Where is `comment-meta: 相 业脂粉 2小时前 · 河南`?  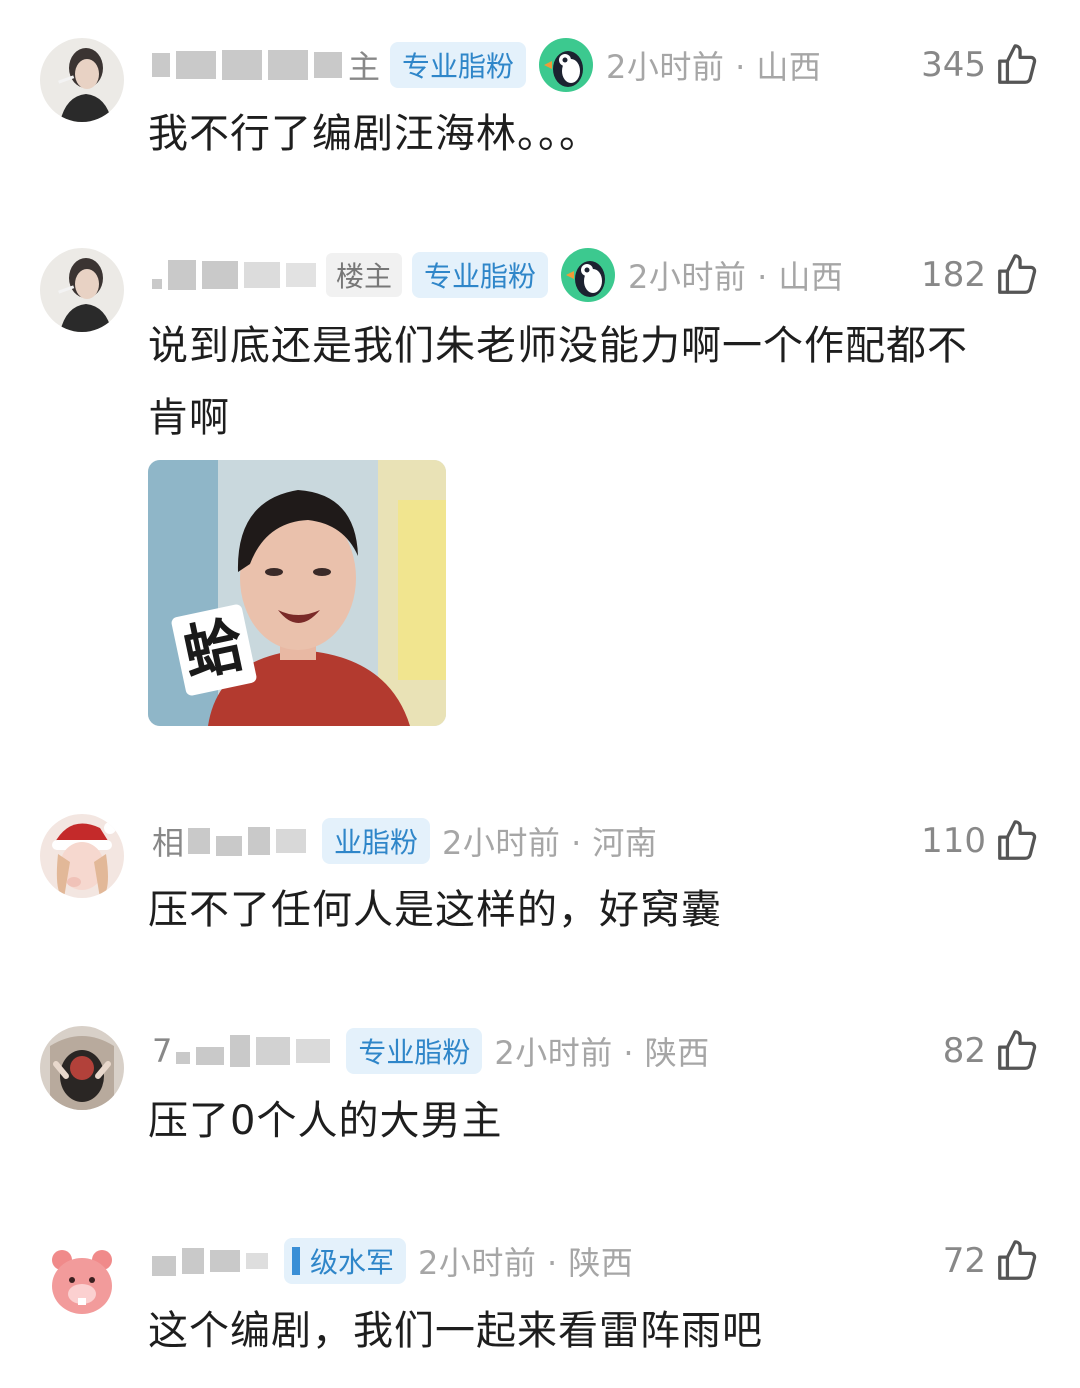 comment-meta: 相 业脂粉 2小时前 · 河南 is located at coordinates (404, 841).